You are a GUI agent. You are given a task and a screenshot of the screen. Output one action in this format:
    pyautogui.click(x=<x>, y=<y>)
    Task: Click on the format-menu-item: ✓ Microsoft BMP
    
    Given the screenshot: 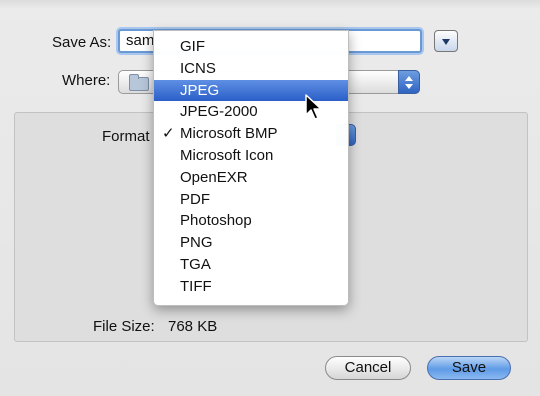 What is the action you would take?
    pyautogui.click(x=251, y=134)
    